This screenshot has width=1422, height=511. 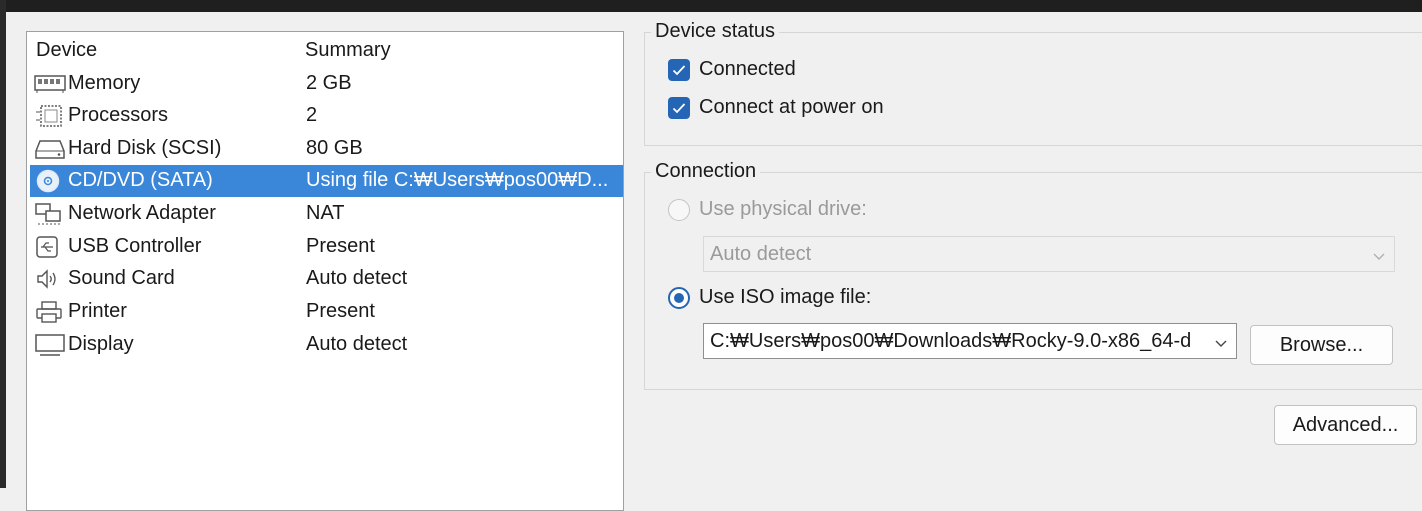 I want to click on device-name: Sound Card, so click(x=121, y=278).